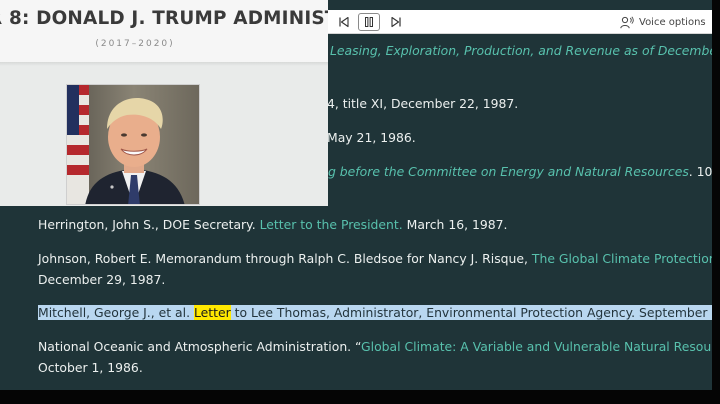 This screenshot has width=720, height=404. I want to click on voice-options-button: Voice options, so click(663, 22).